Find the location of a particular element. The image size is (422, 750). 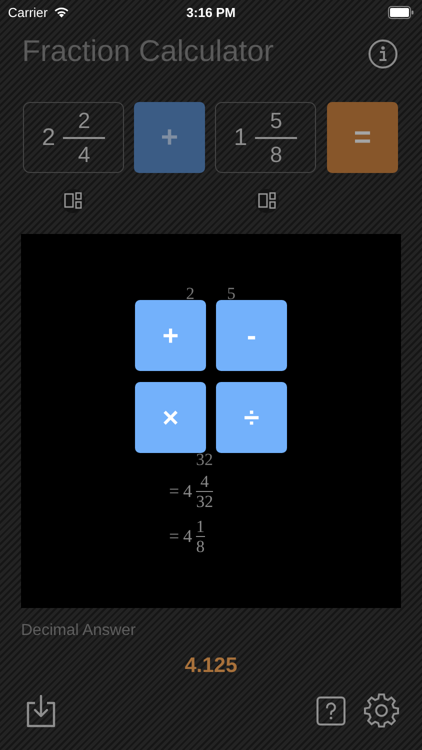

operator-button: + is located at coordinates (169, 137).